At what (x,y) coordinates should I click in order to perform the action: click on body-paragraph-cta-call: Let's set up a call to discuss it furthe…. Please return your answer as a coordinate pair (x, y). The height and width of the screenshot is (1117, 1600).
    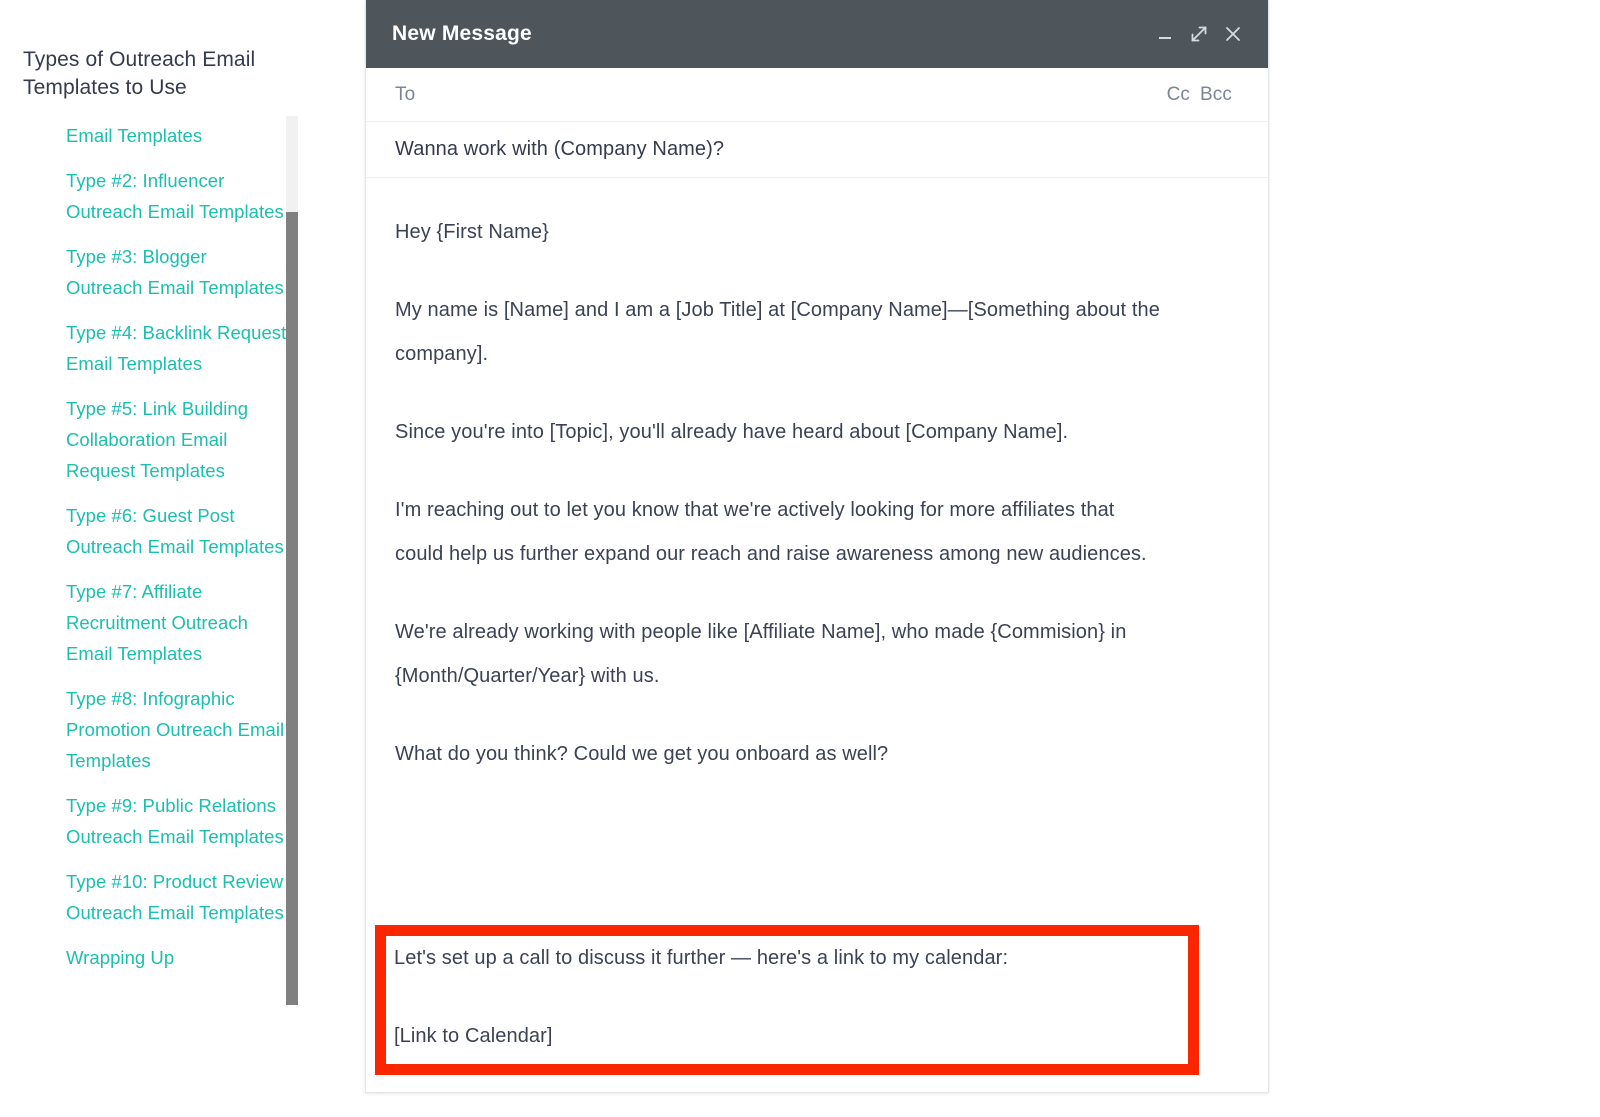
    Looking at the image, I should click on (701, 958).